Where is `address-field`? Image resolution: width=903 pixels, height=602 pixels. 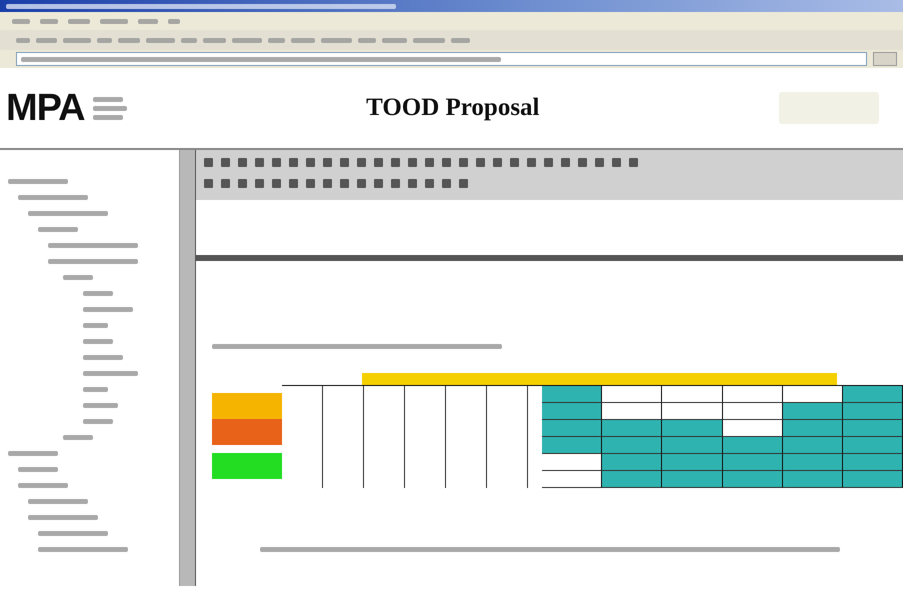
address-field is located at coordinates (441, 59).